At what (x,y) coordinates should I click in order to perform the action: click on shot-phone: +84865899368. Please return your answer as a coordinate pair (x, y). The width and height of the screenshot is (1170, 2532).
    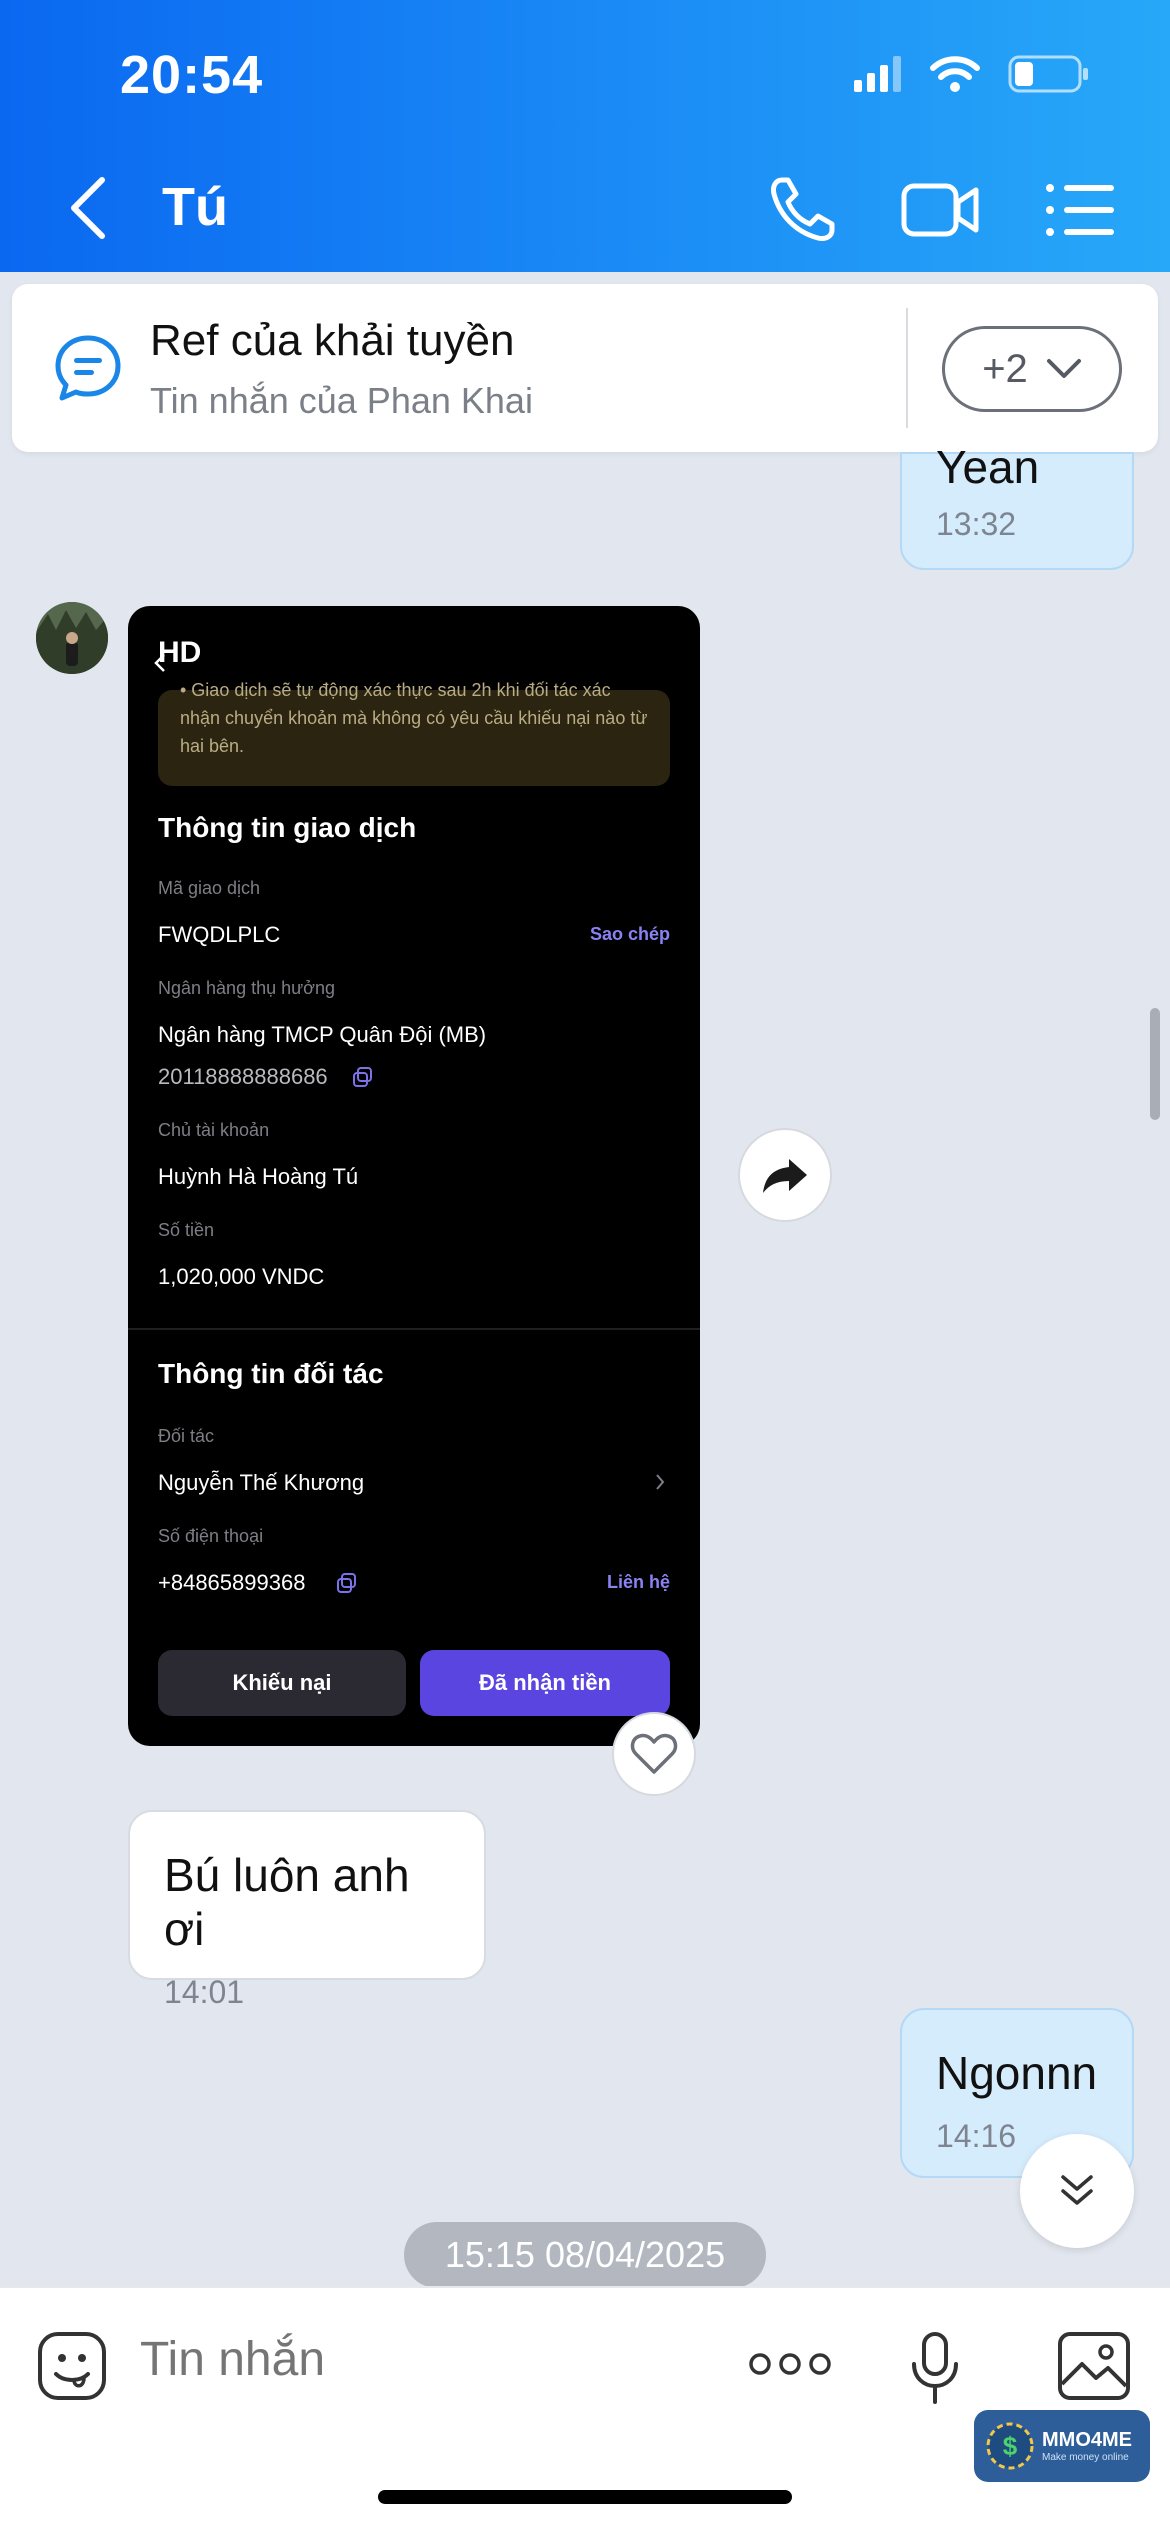
    Looking at the image, I should click on (232, 1582).